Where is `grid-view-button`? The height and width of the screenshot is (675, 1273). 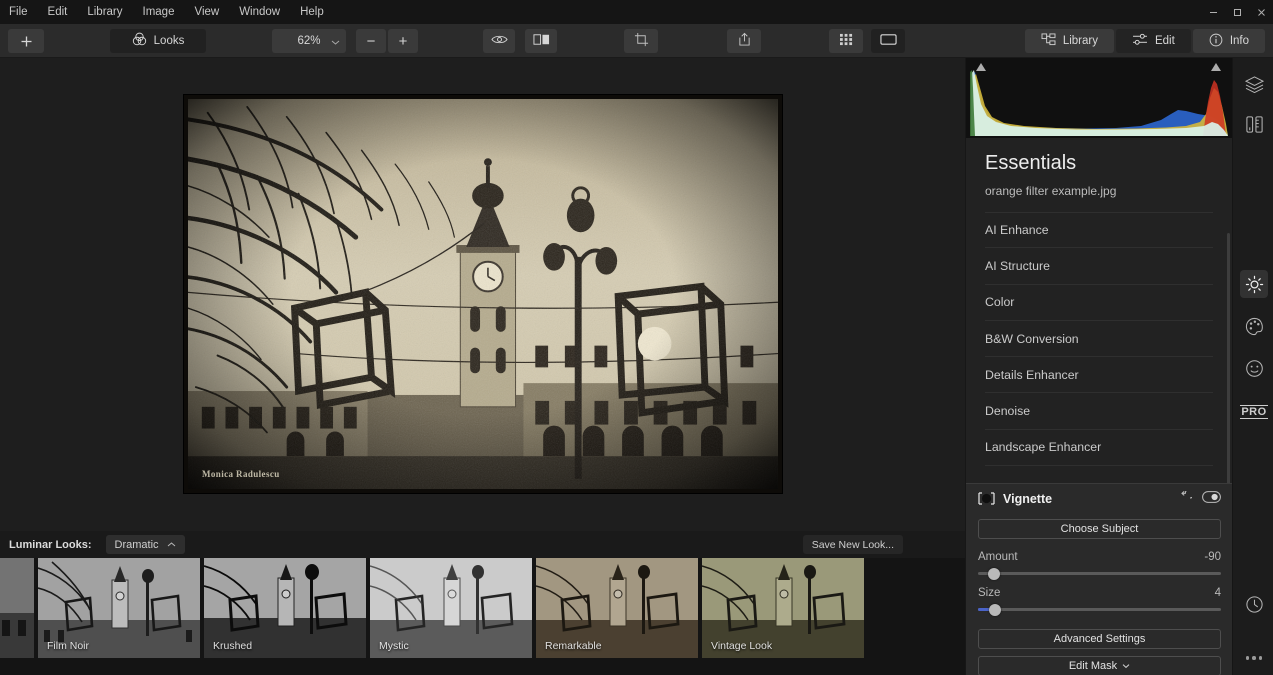
grid-view-button is located at coordinates (846, 41).